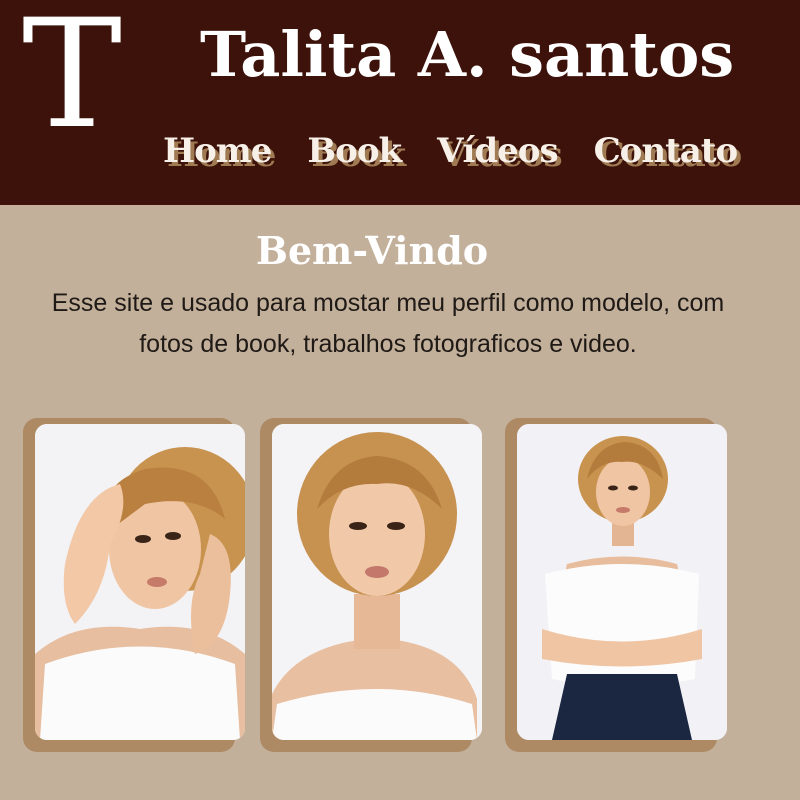  Describe the element at coordinates (467, 54) in the screenshot. I see `site-title: Talita A. santos` at that location.